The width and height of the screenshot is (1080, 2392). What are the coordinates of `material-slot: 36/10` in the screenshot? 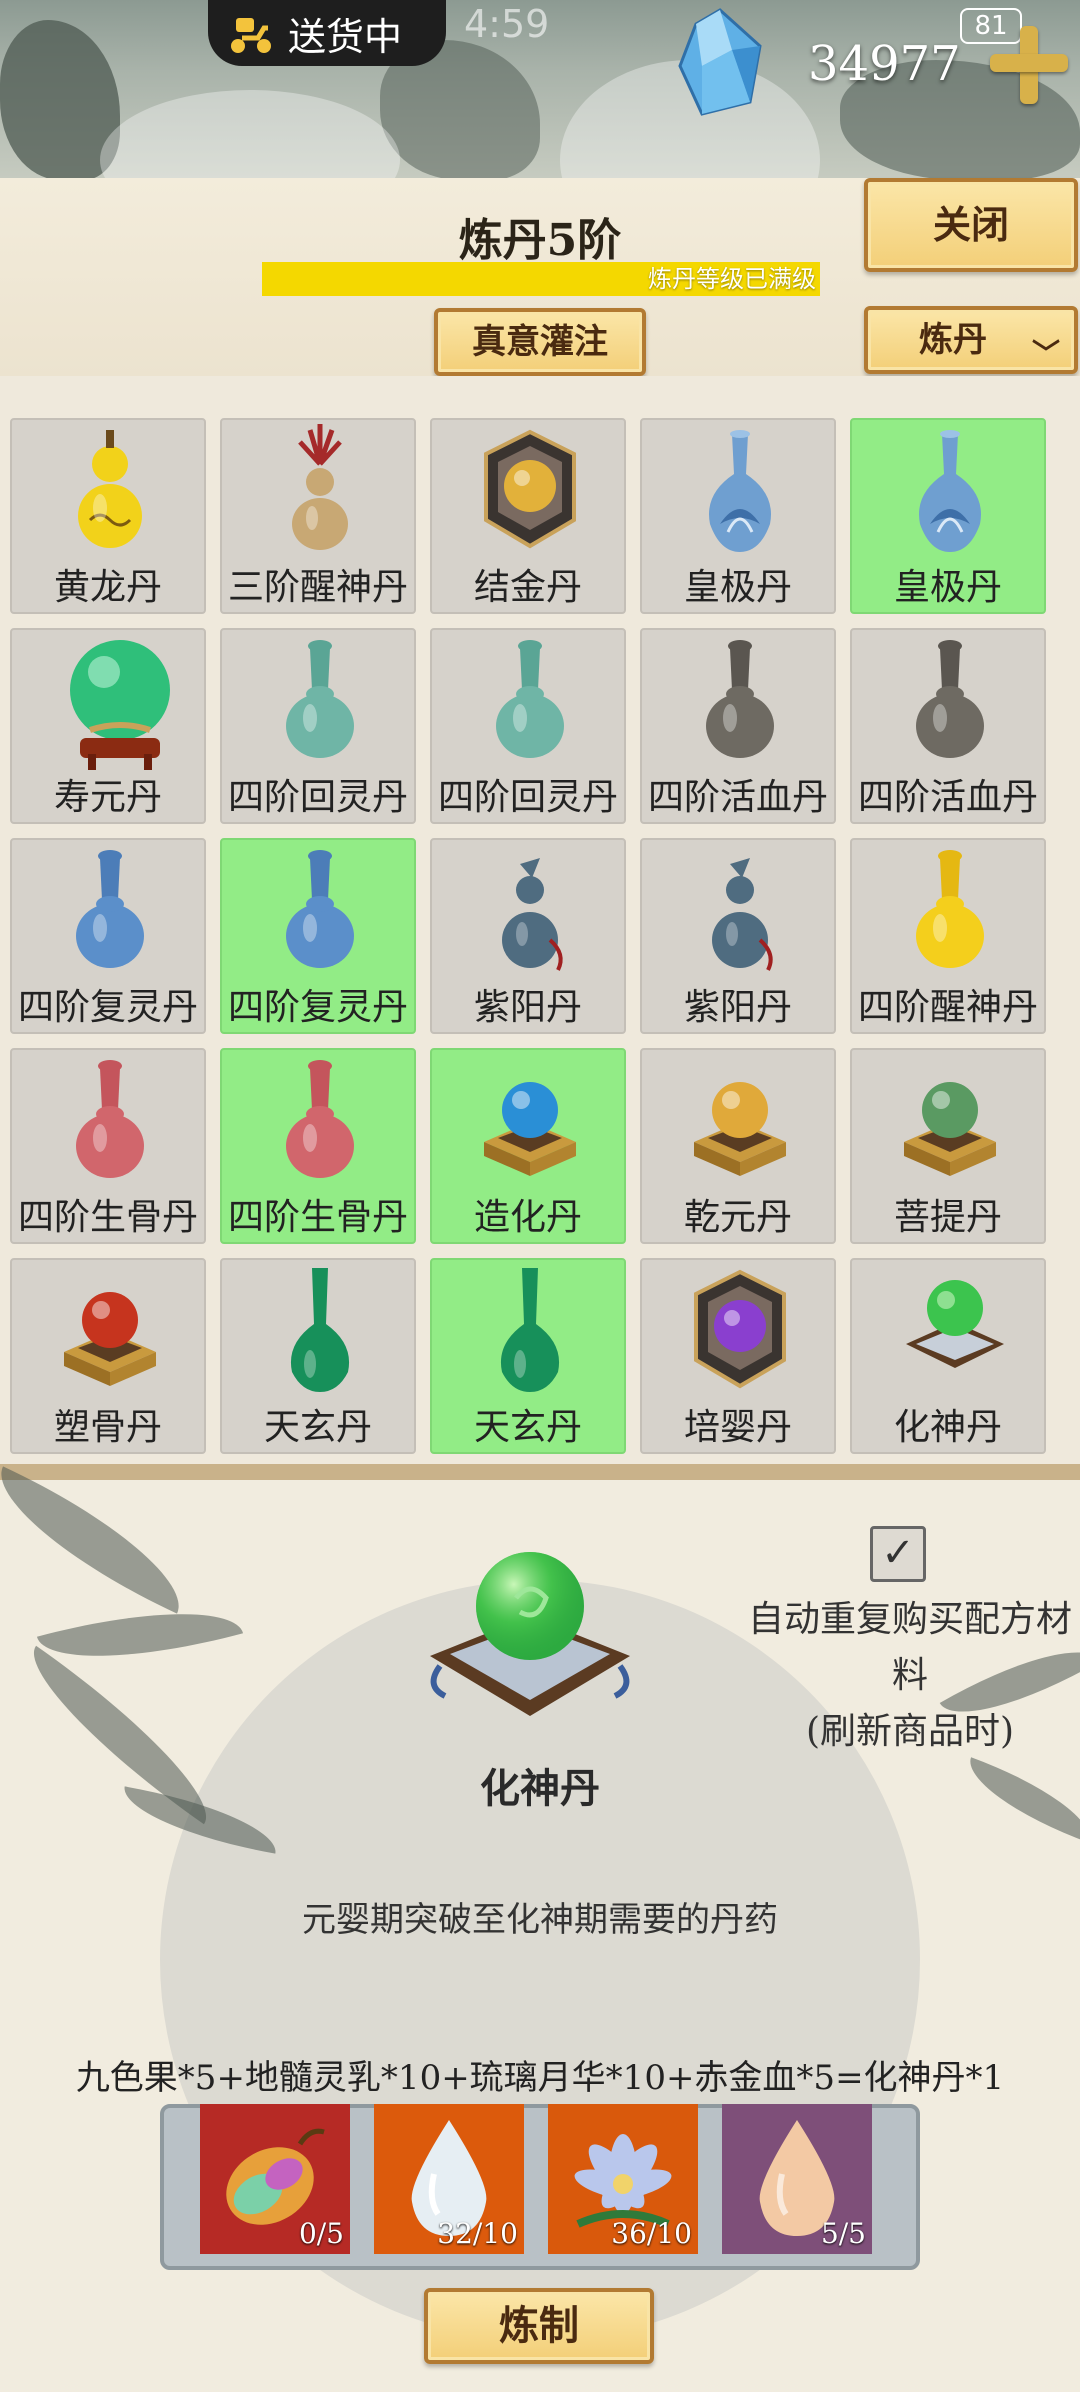 It's located at (623, 2179).